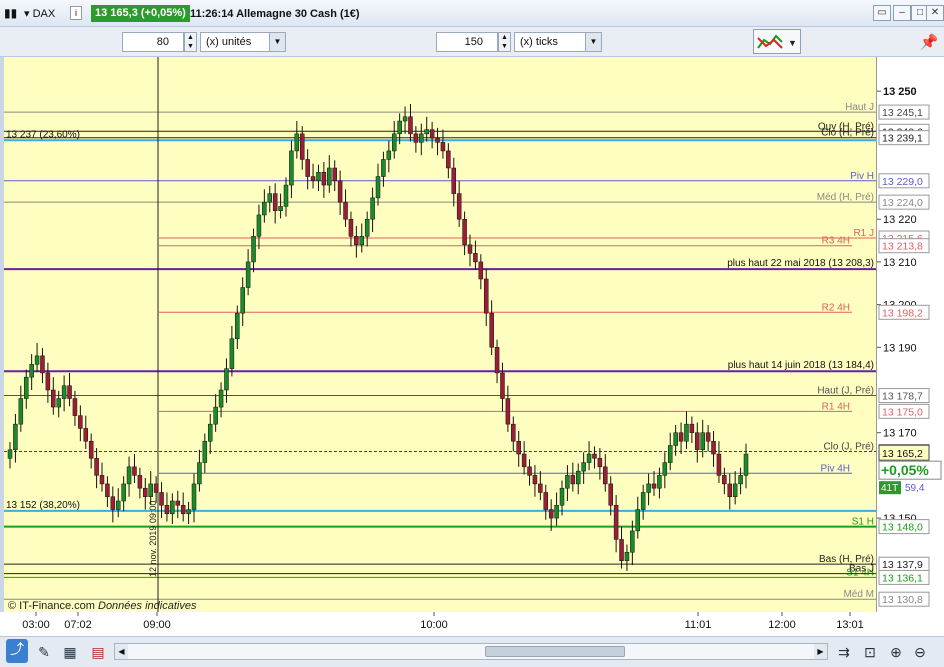 This screenshot has width=944, height=667. What do you see at coordinates (900, 348) in the screenshot?
I see `price-tick-label: 13 190` at bounding box center [900, 348].